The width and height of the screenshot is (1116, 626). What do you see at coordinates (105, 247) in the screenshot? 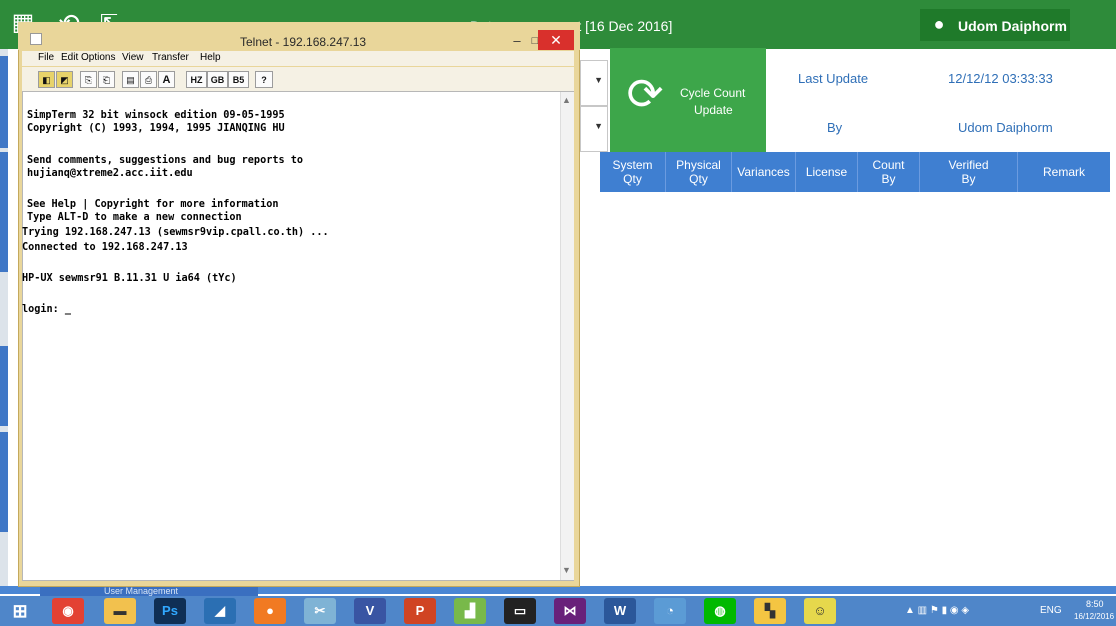
I see `terminal-line: Connected to 192.168.247.13` at bounding box center [105, 247].